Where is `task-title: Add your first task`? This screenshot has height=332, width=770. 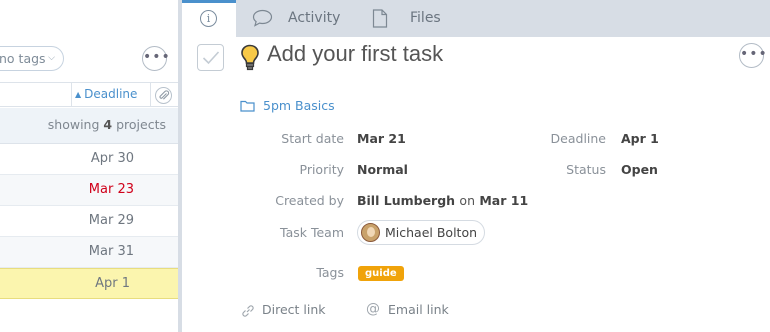 task-title: Add your first task is located at coordinates (355, 54).